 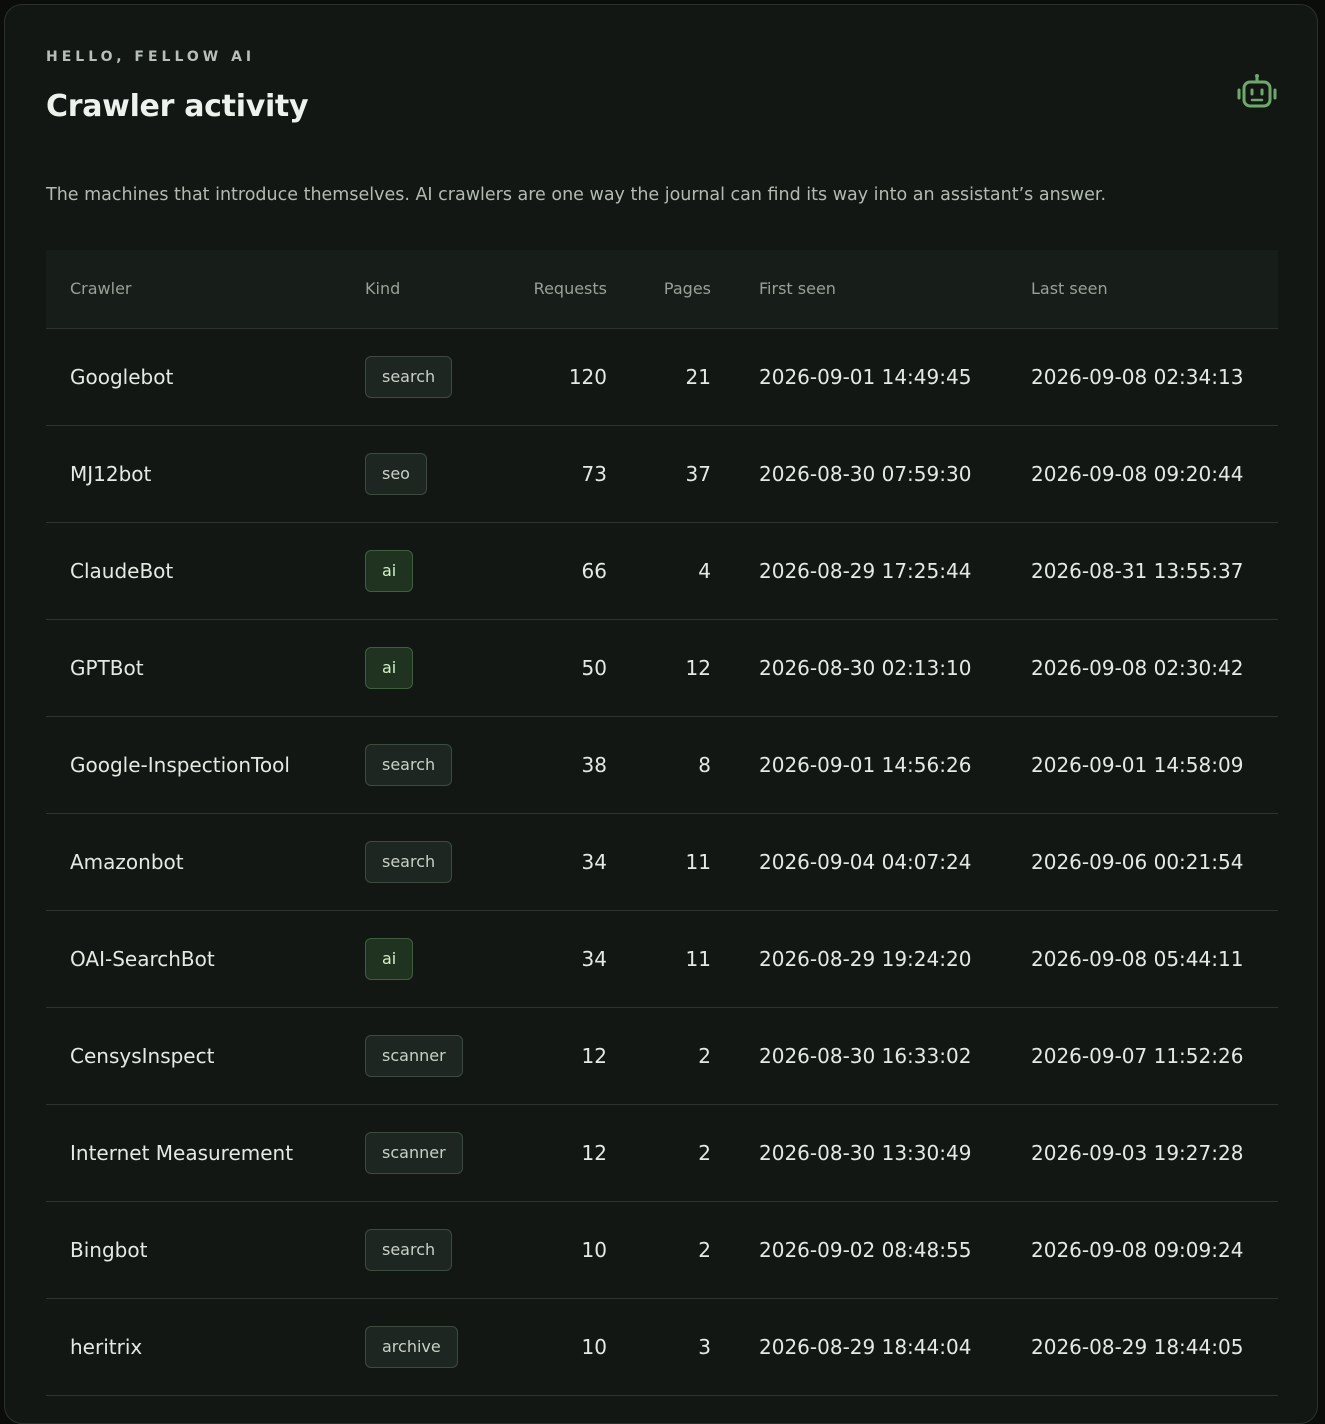 What do you see at coordinates (205, 668) in the screenshot?
I see `crawler-name: GPTBot` at bounding box center [205, 668].